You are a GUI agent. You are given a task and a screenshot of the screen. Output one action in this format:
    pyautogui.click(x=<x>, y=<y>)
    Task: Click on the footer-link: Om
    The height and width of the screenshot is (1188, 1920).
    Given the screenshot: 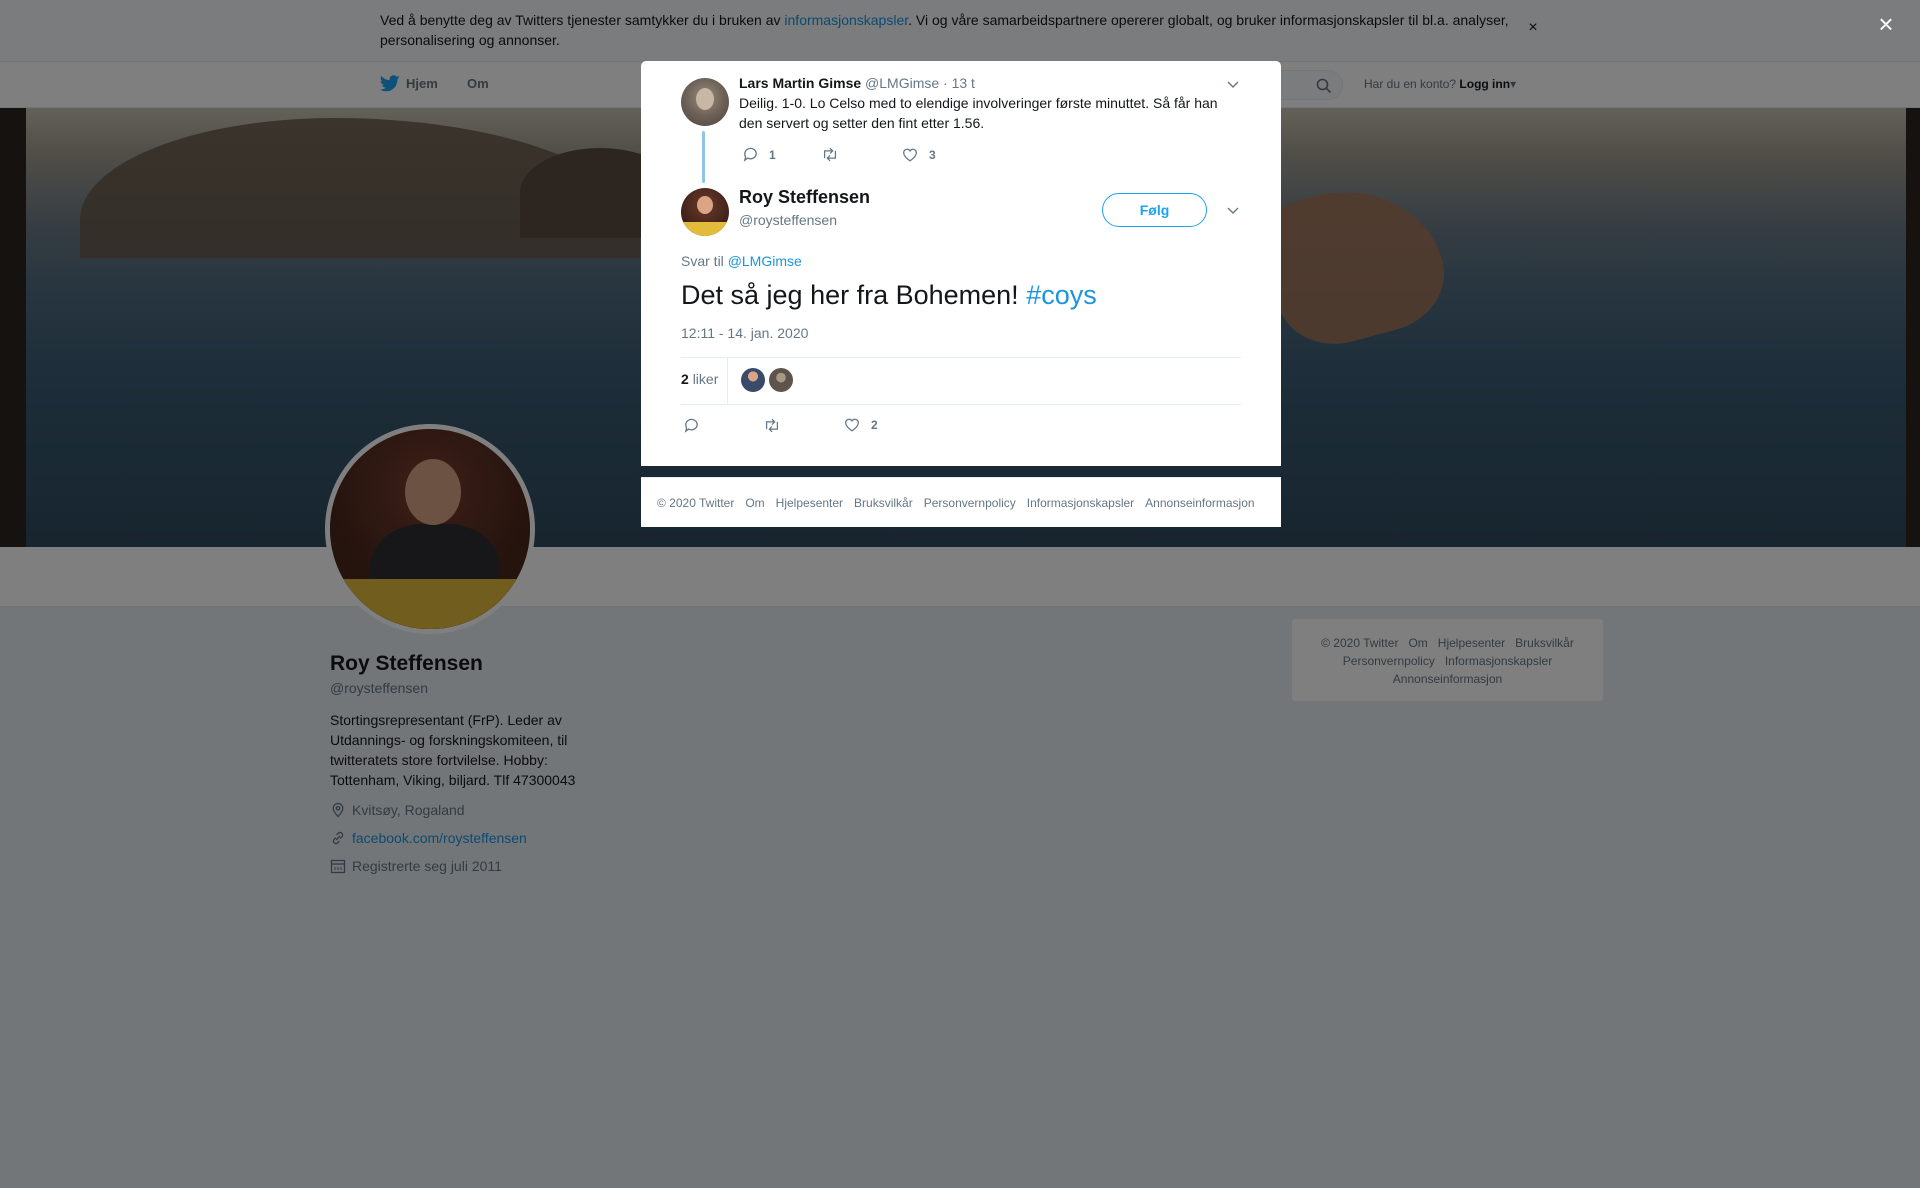 What is the action you would take?
    pyautogui.click(x=754, y=503)
    